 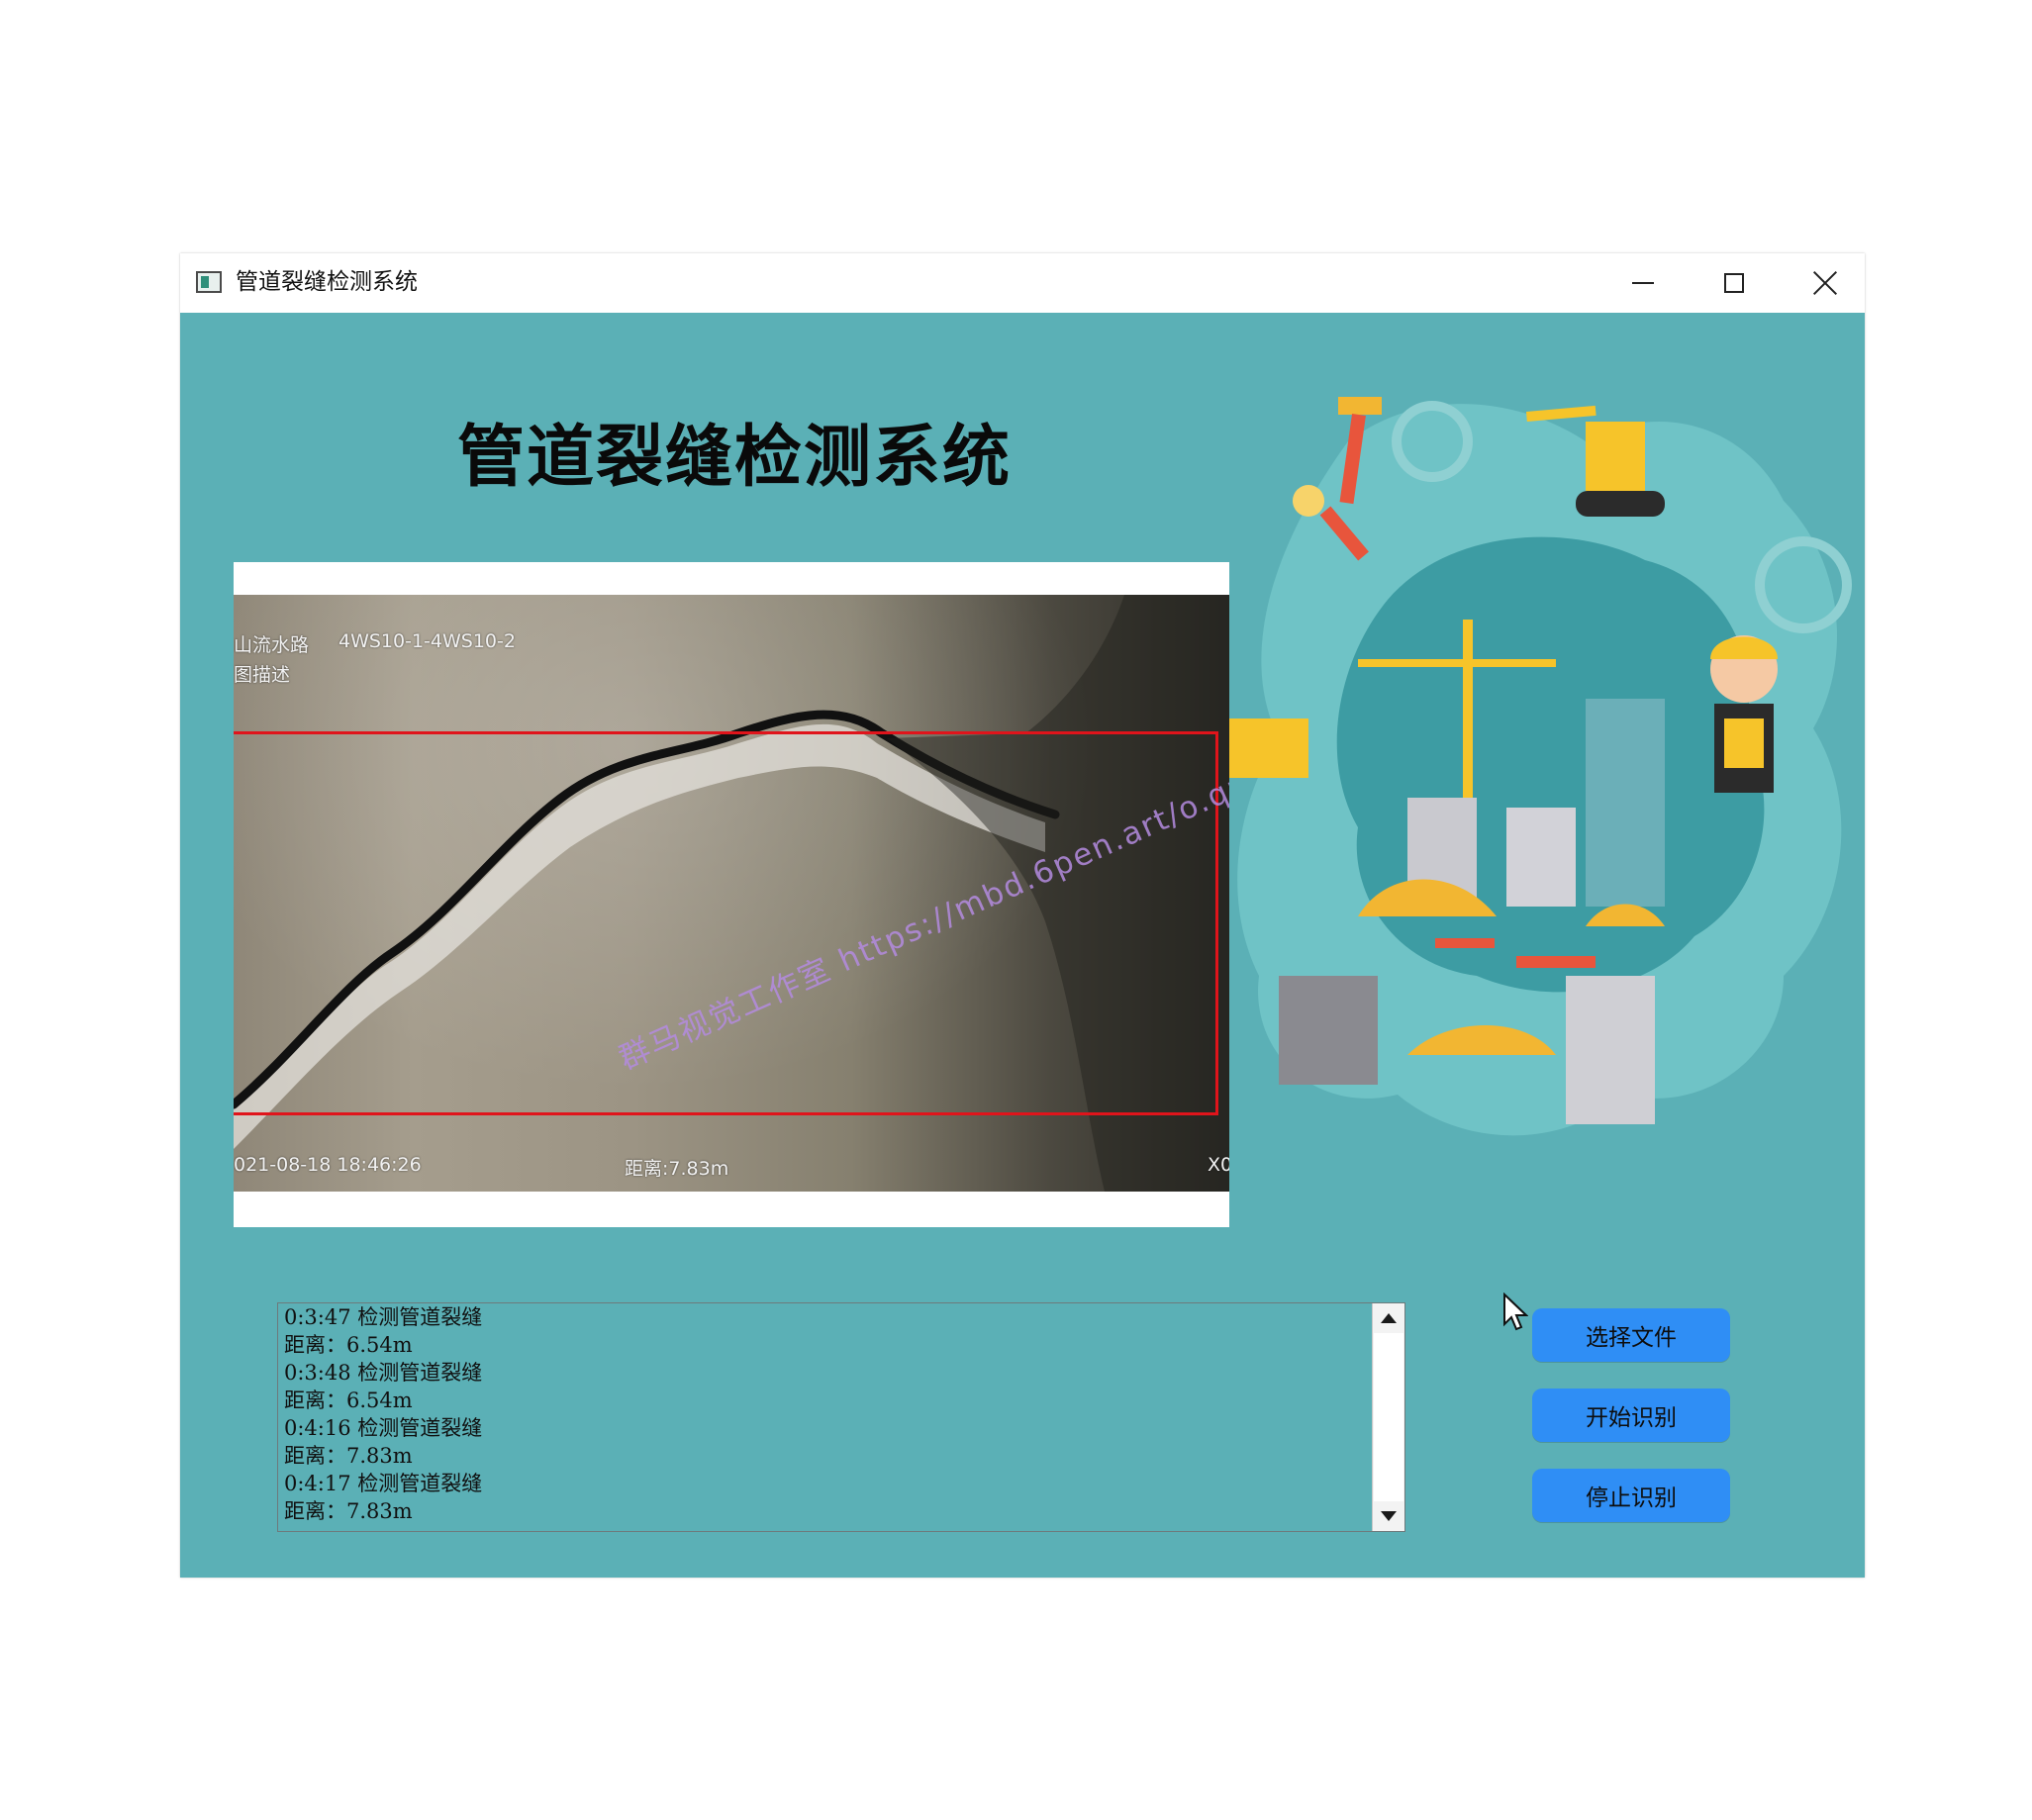 I want to click on osd-corner: X0, so click(x=1218, y=1165).